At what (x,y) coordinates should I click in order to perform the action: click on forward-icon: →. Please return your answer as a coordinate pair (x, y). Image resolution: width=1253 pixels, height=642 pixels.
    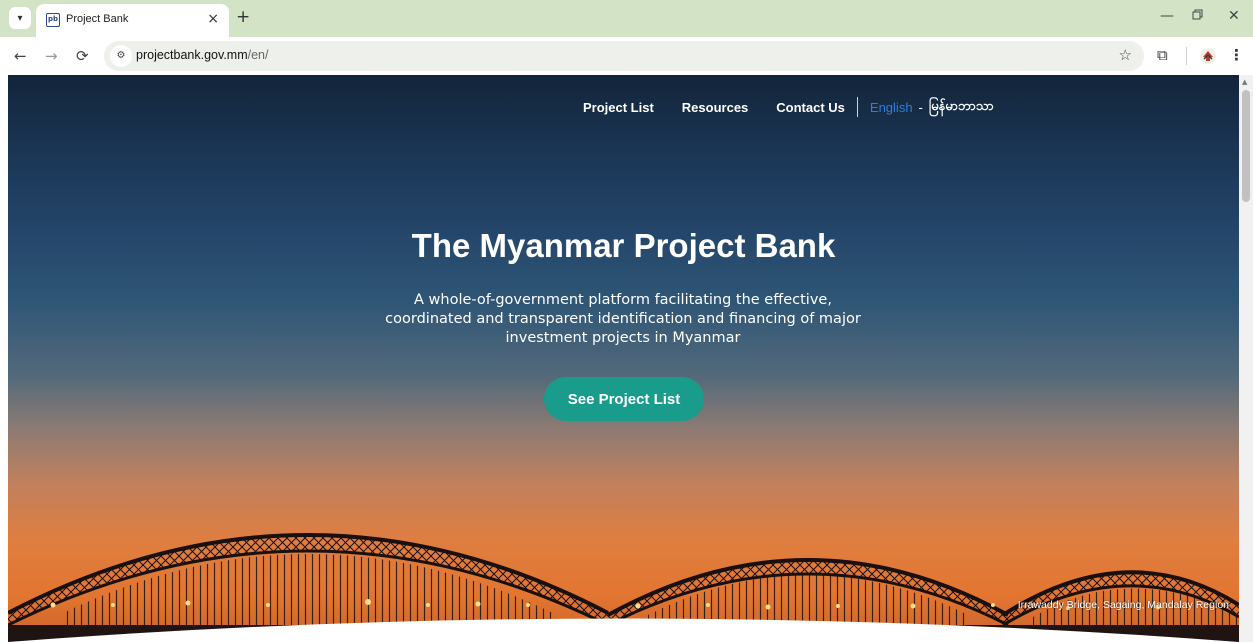
    Looking at the image, I should click on (51, 56).